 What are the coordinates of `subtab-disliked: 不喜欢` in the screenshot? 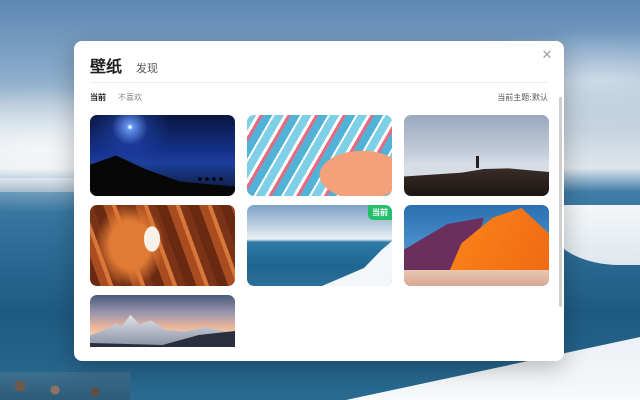 It's located at (130, 97).